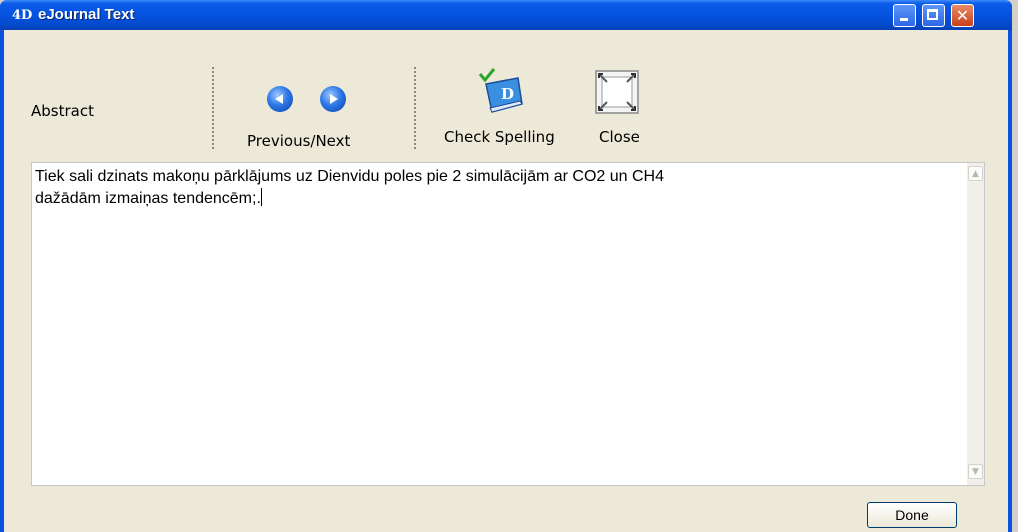  I want to click on previous-button, so click(280, 99).